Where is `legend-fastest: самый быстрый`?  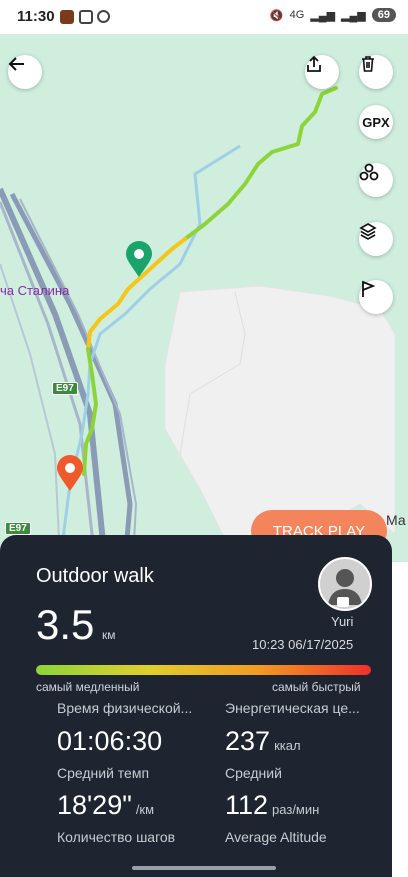 legend-fastest: самый быстрый is located at coordinates (316, 687).